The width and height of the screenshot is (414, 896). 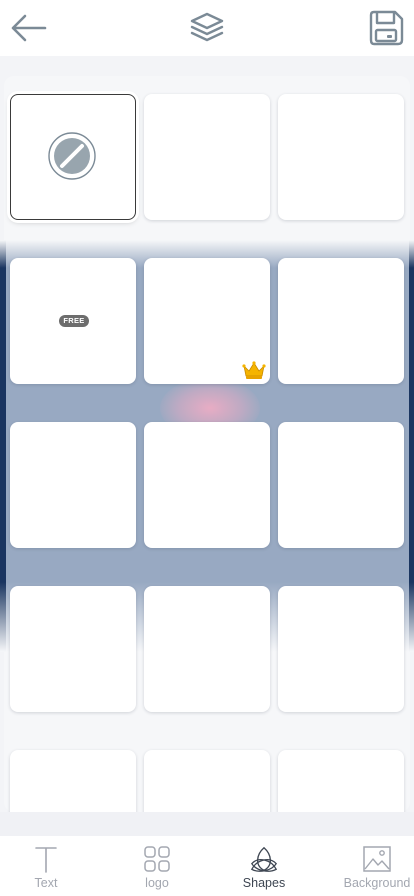 I want to click on tab-shapes-label: Shapes, so click(x=264, y=883).